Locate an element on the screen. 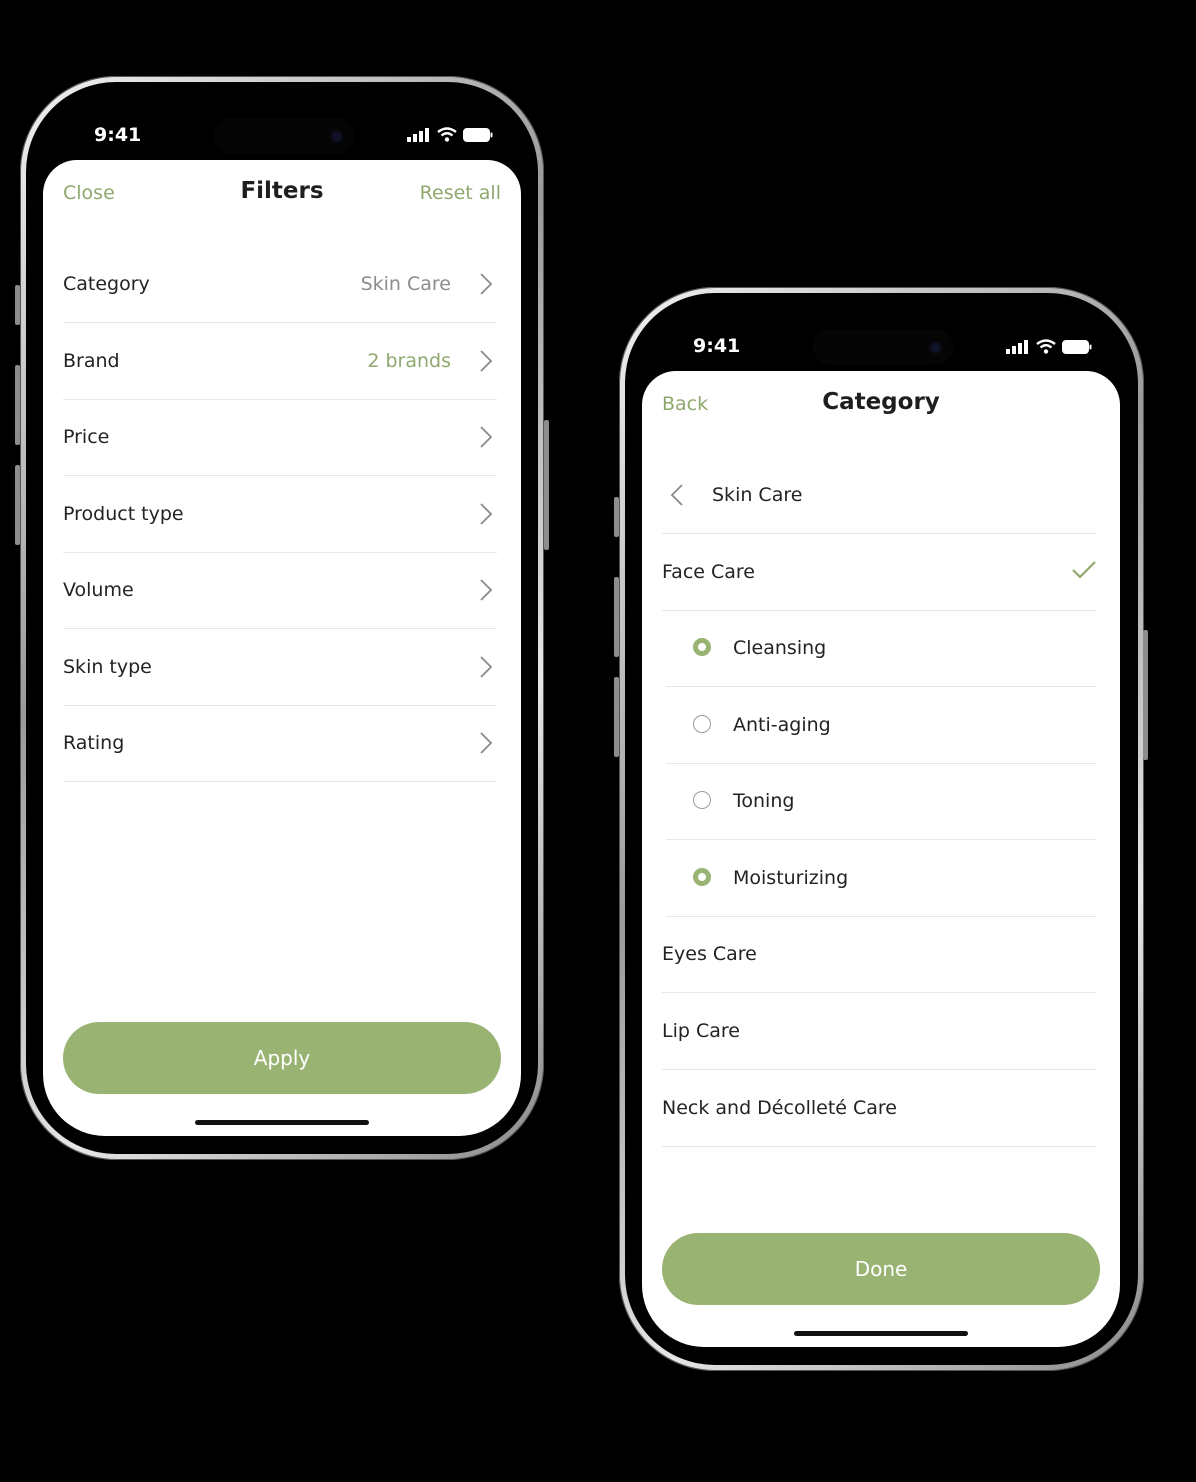  row-label: Neck and Décolleté Care is located at coordinates (779, 1108).